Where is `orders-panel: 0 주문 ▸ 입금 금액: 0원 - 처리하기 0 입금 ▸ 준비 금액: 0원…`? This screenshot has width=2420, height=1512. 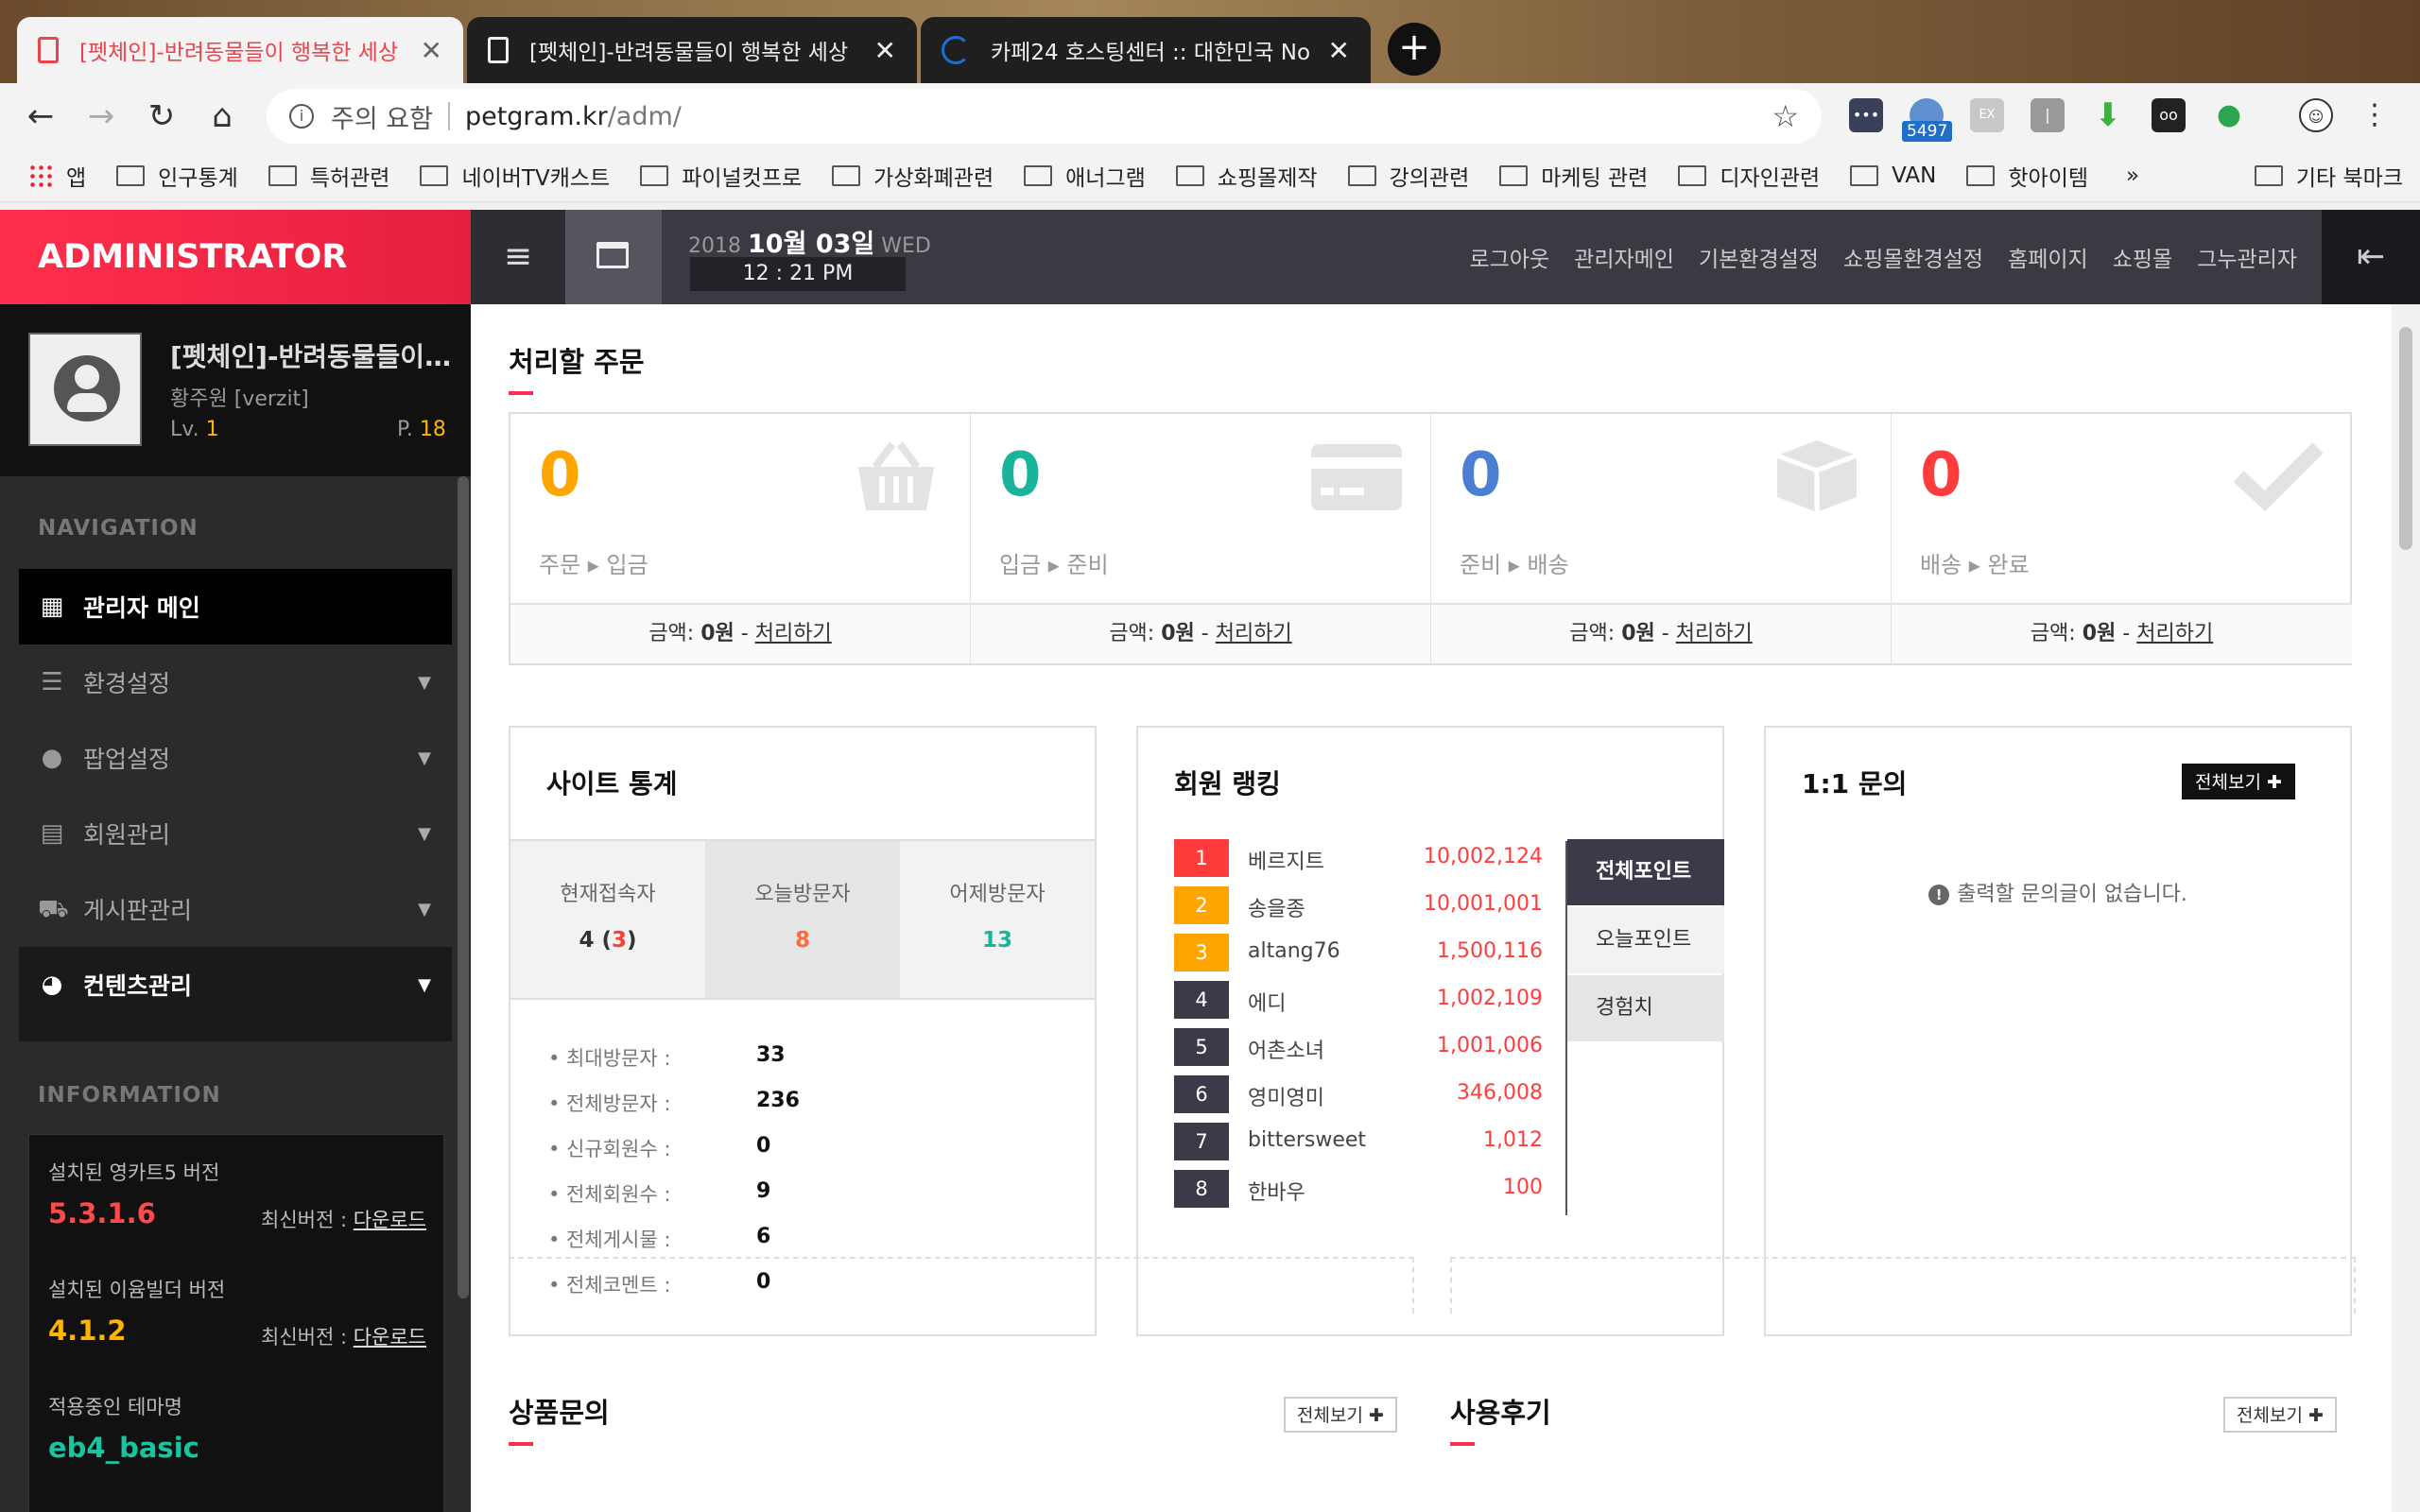 orders-panel: 0 주문 ▸ 입금 금액: 0원 - 처리하기 0 입금 ▸ 준비 금액: 0원… is located at coordinates (1430, 538).